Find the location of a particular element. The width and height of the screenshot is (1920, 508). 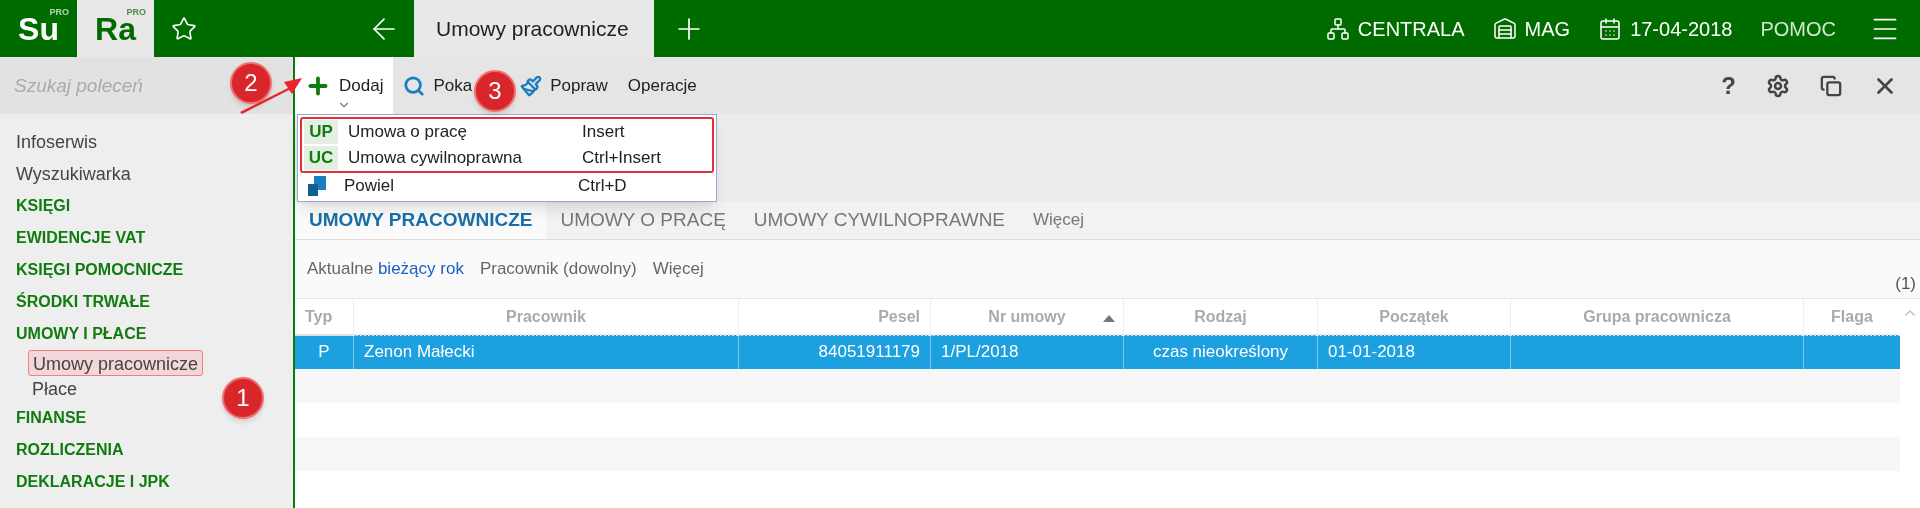

type-badge: UC is located at coordinates (321, 158).